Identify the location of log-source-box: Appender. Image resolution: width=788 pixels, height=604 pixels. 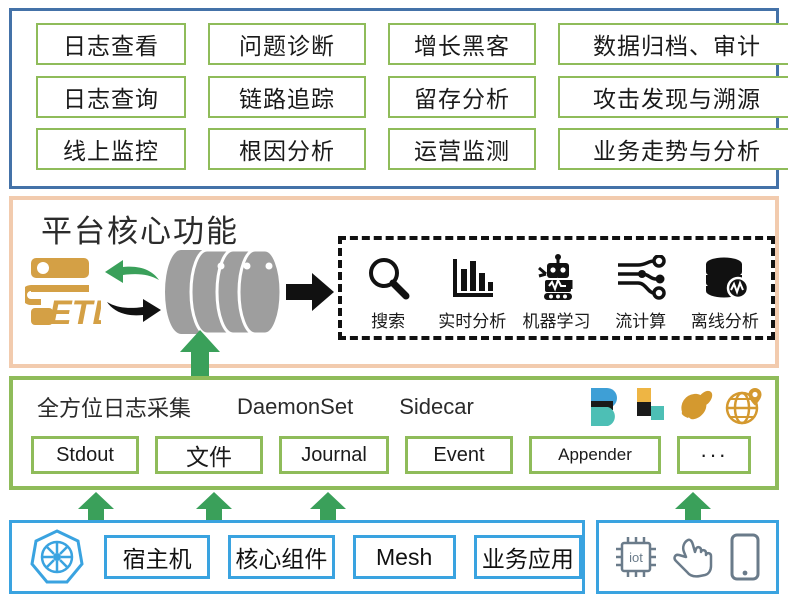
(595, 455).